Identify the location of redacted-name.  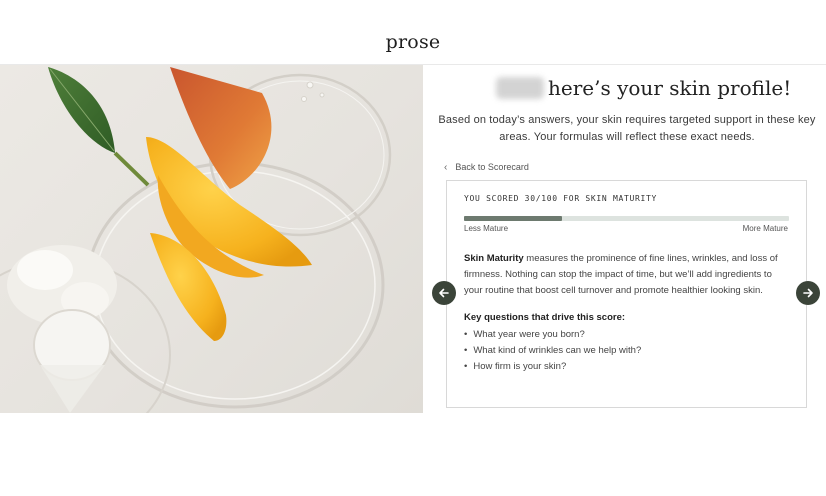
(520, 88).